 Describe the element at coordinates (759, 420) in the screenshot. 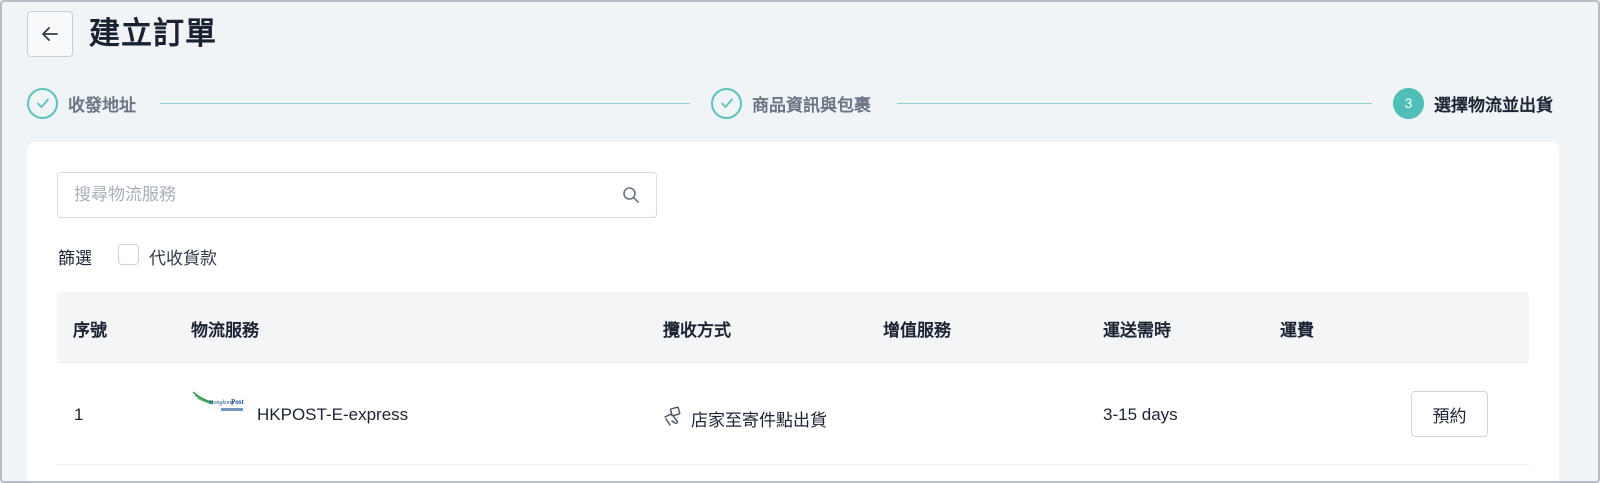

I see `pickup-method: 店家至寄件點出貨` at that location.